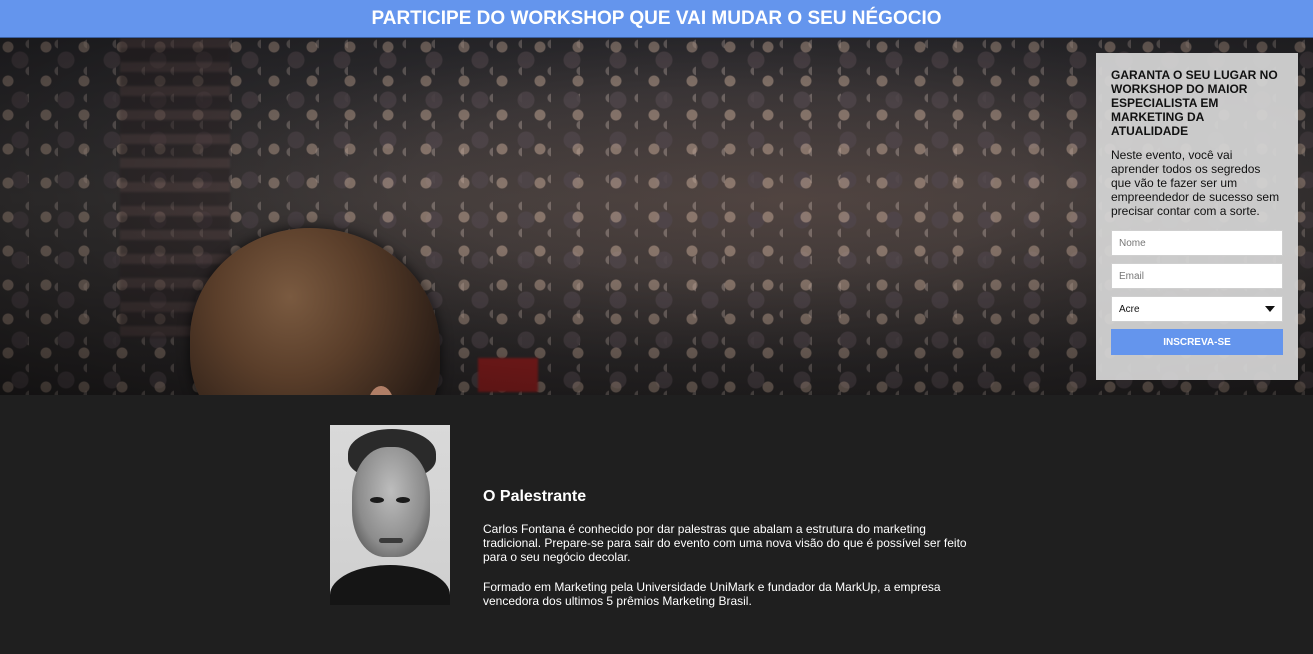 The width and height of the screenshot is (1313, 654). Describe the element at coordinates (535, 496) in the screenshot. I see `speaker-heading: O Palestrante` at that location.